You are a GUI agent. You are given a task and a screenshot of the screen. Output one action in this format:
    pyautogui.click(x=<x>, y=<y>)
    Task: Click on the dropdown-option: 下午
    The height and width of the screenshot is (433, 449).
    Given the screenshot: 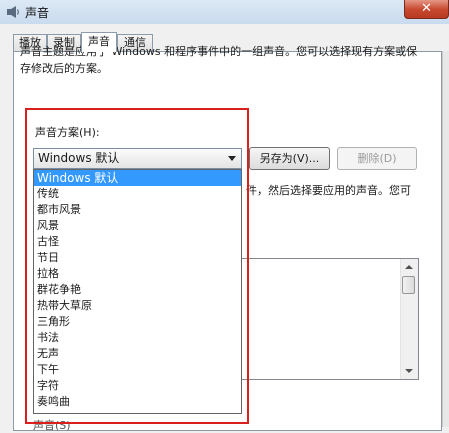 What is the action you would take?
    pyautogui.click(x=137, y=370)
    